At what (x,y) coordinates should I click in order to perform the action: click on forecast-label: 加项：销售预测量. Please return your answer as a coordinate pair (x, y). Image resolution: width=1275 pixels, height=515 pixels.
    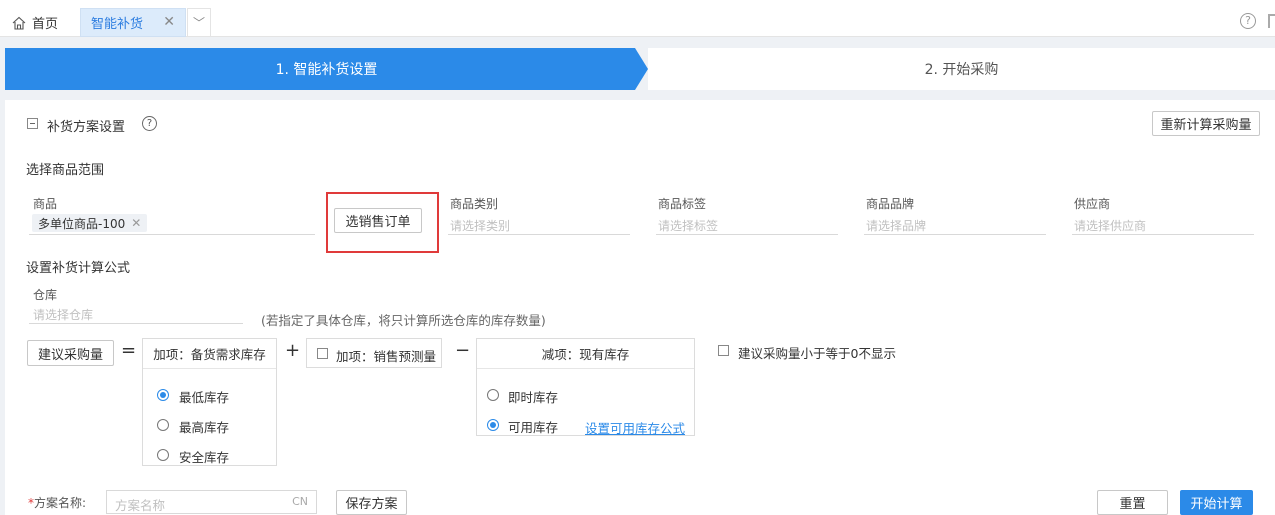
    Looking at the image, I should click on (386, 356).